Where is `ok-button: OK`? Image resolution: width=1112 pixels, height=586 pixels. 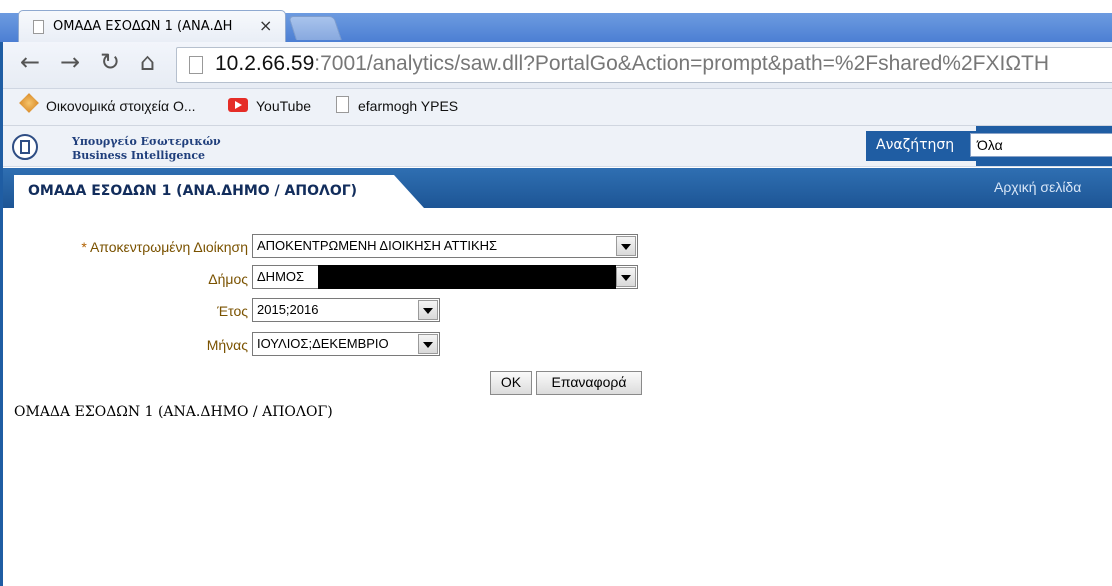 ok-button: OK is located at coordinates (511, 383).